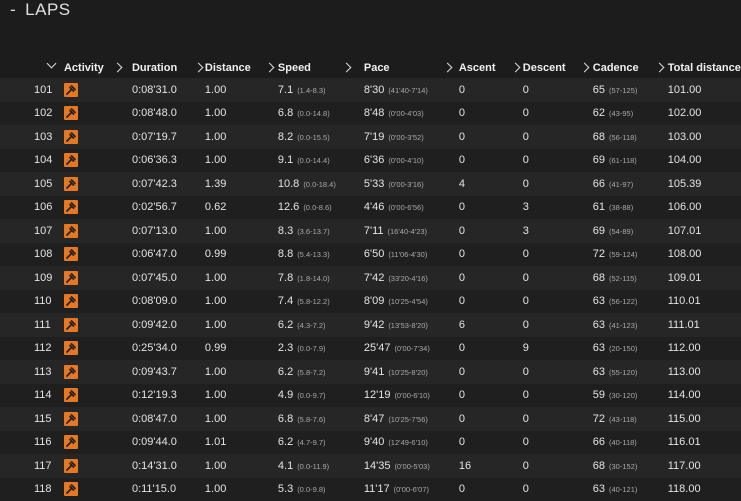  Describe the element at coordinates (285, 301) in the screenshot. I see `speed-value: 7.4` at that location.